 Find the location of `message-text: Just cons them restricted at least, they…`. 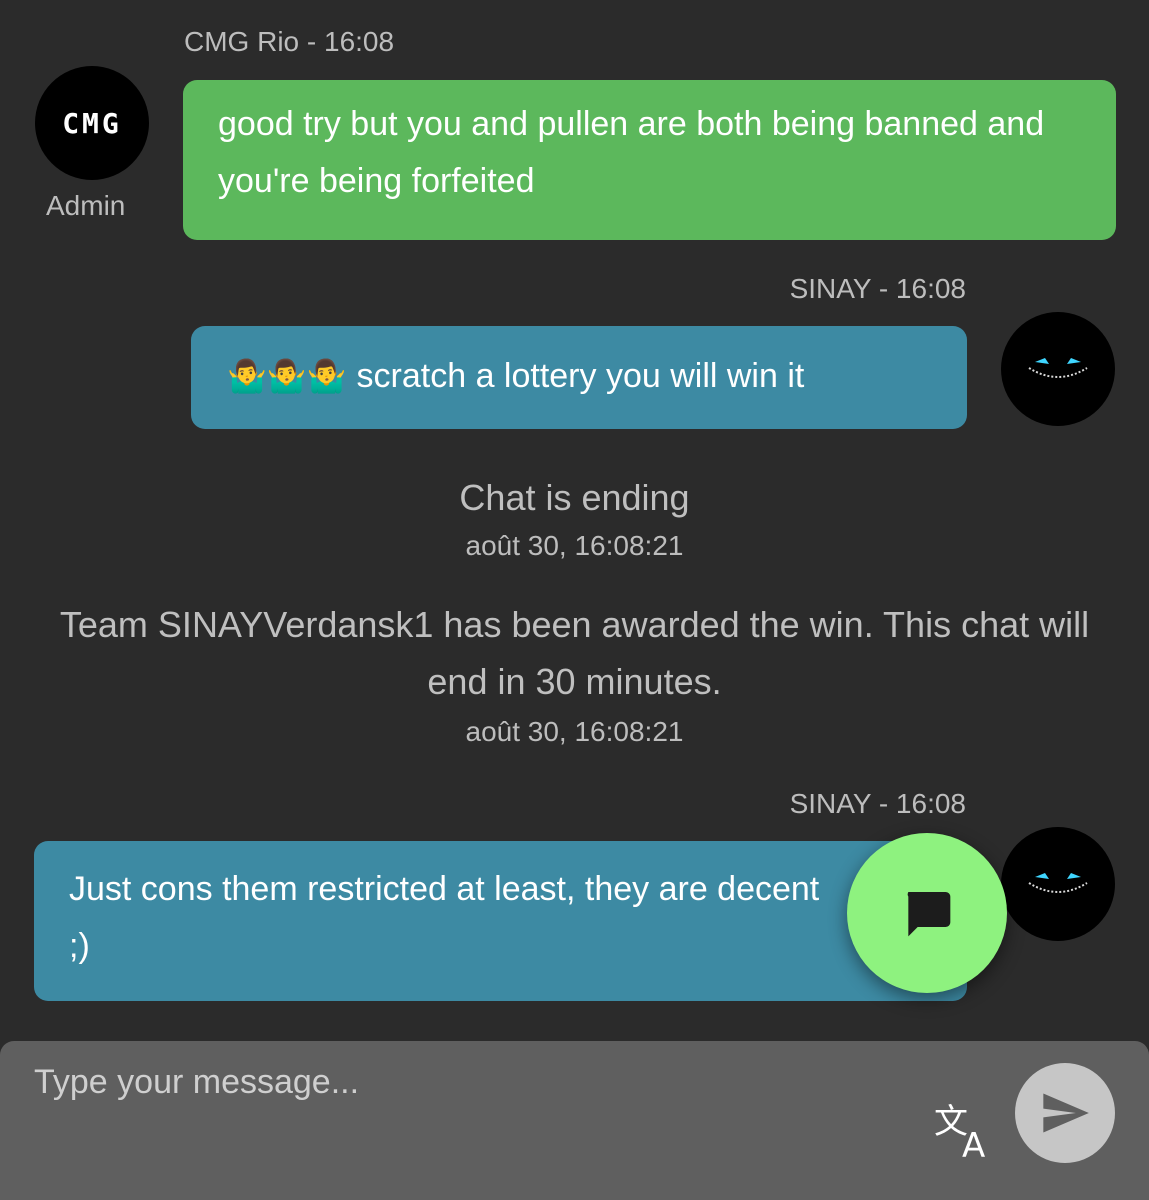

message-text: Just cons them restricted at least, they… is located at coordinates (444, 917).